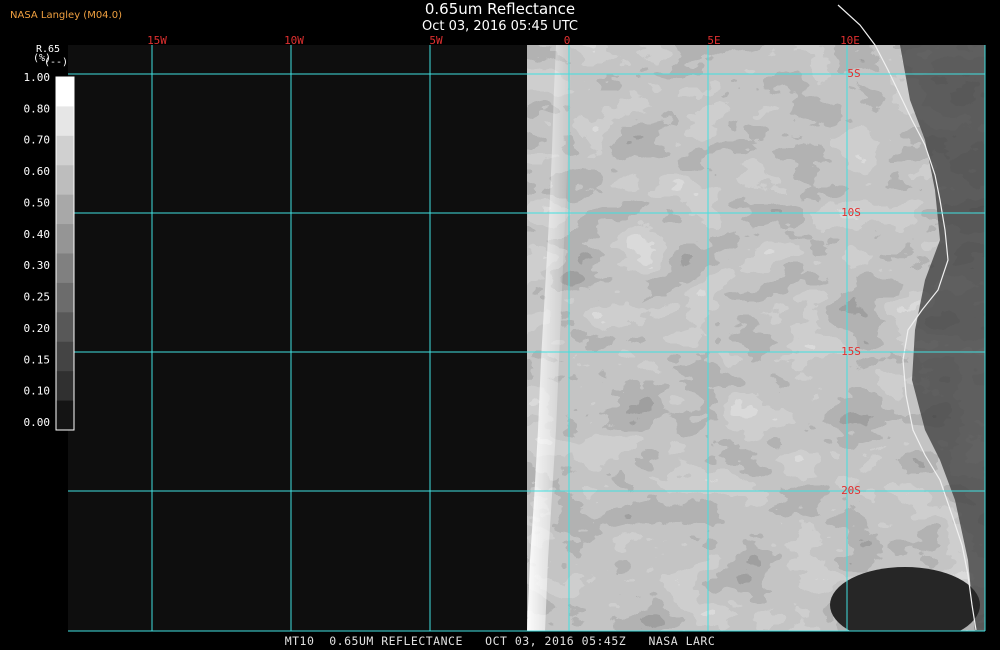 The height and width of the screenshot is (650, 1000). I want to click on legend-tick-label: 0.60, so click(37, 171).